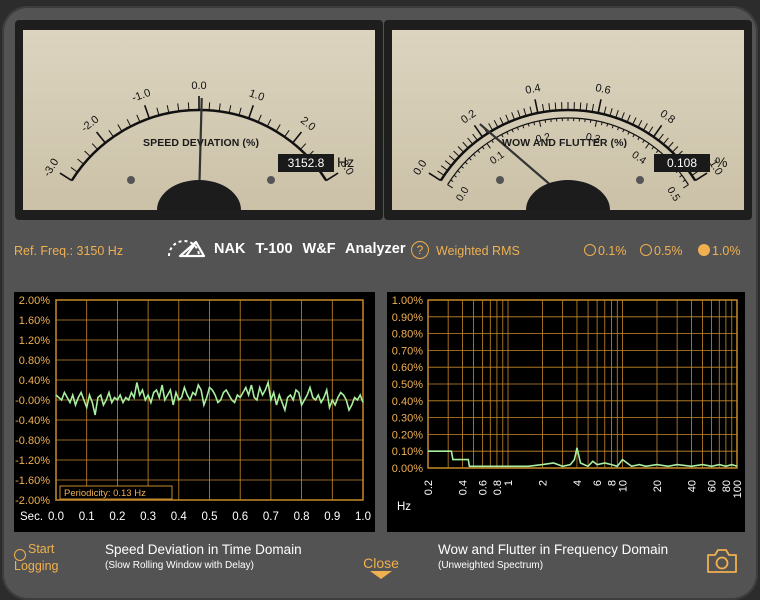  Describe the element at coordinates (36, 558) in the screenshot. I see `start-logging-button: Start Logging` at that location.